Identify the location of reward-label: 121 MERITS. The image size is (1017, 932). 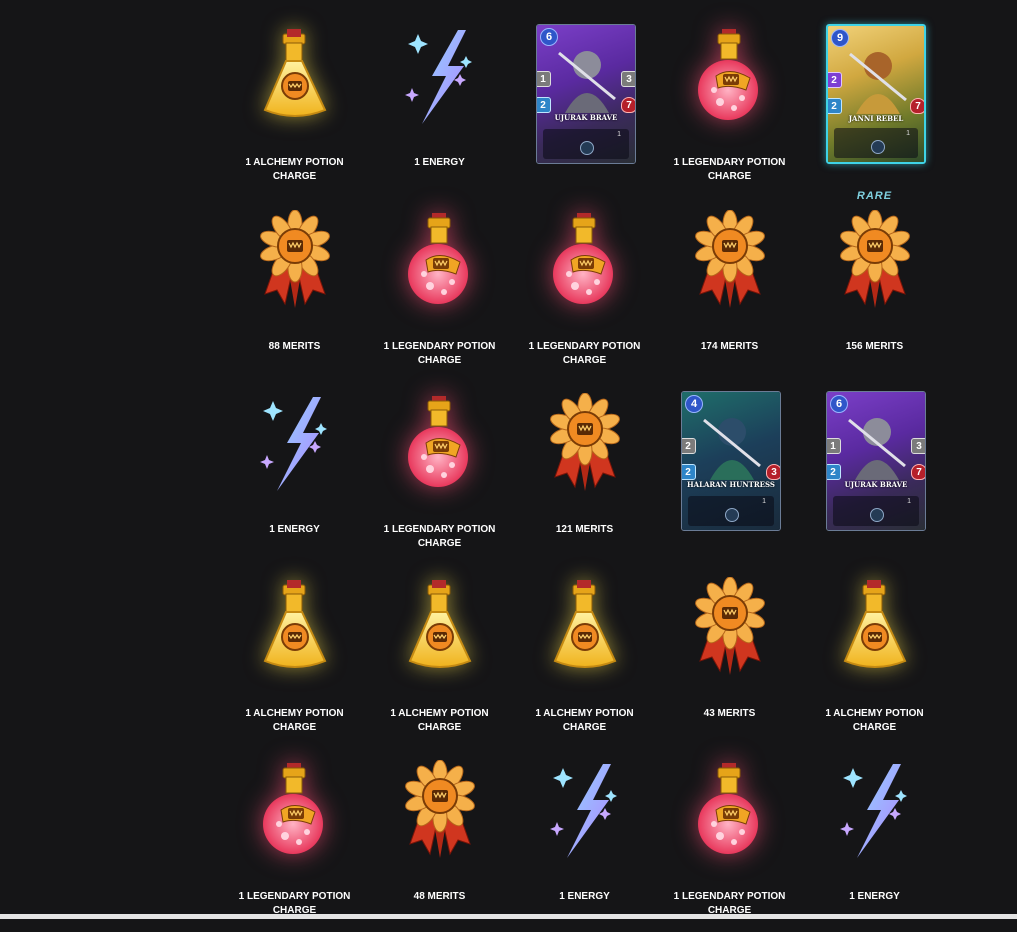
(584, 529).